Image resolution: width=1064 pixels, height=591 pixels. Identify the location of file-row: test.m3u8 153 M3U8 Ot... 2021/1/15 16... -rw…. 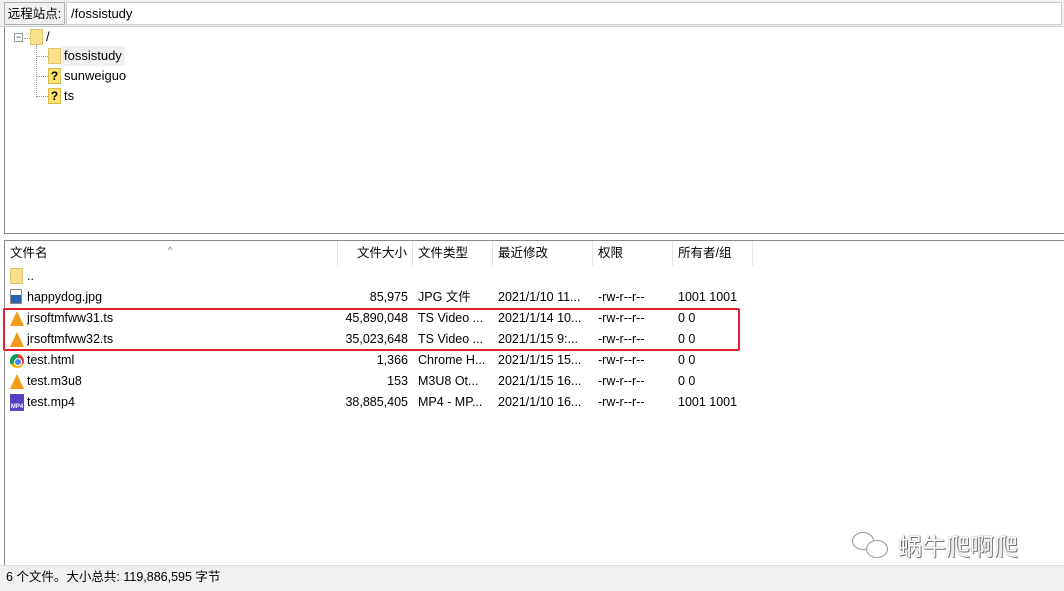
(505, 381).